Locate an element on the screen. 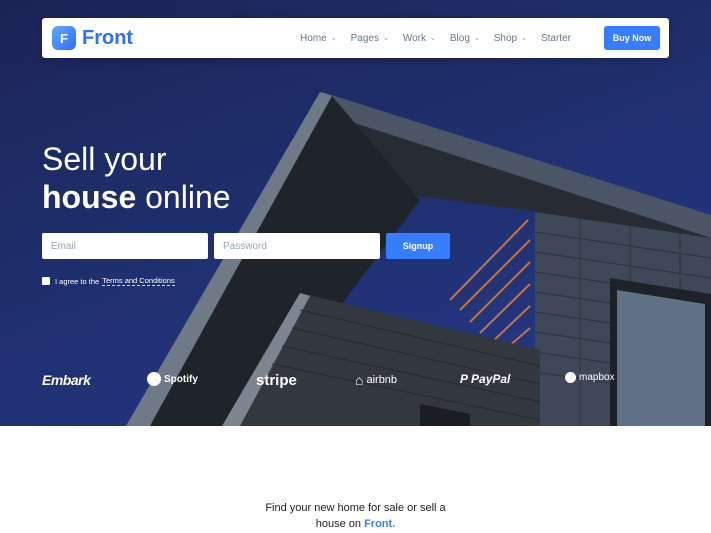 The width and height of the screenshot is (711, 533). headline-rest: online is located at coordinates (188, 197).